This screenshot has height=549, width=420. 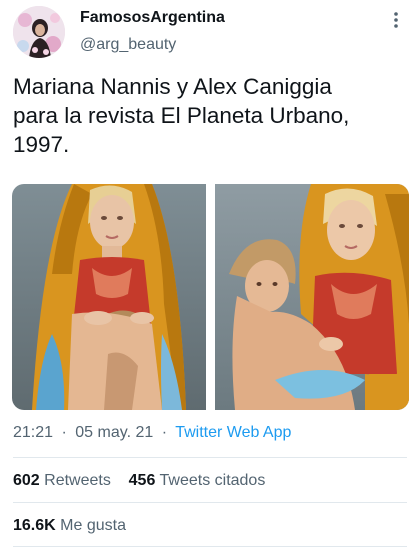 I want to click on retweets-link: 602 Retweets, so click(x=62, y=480).